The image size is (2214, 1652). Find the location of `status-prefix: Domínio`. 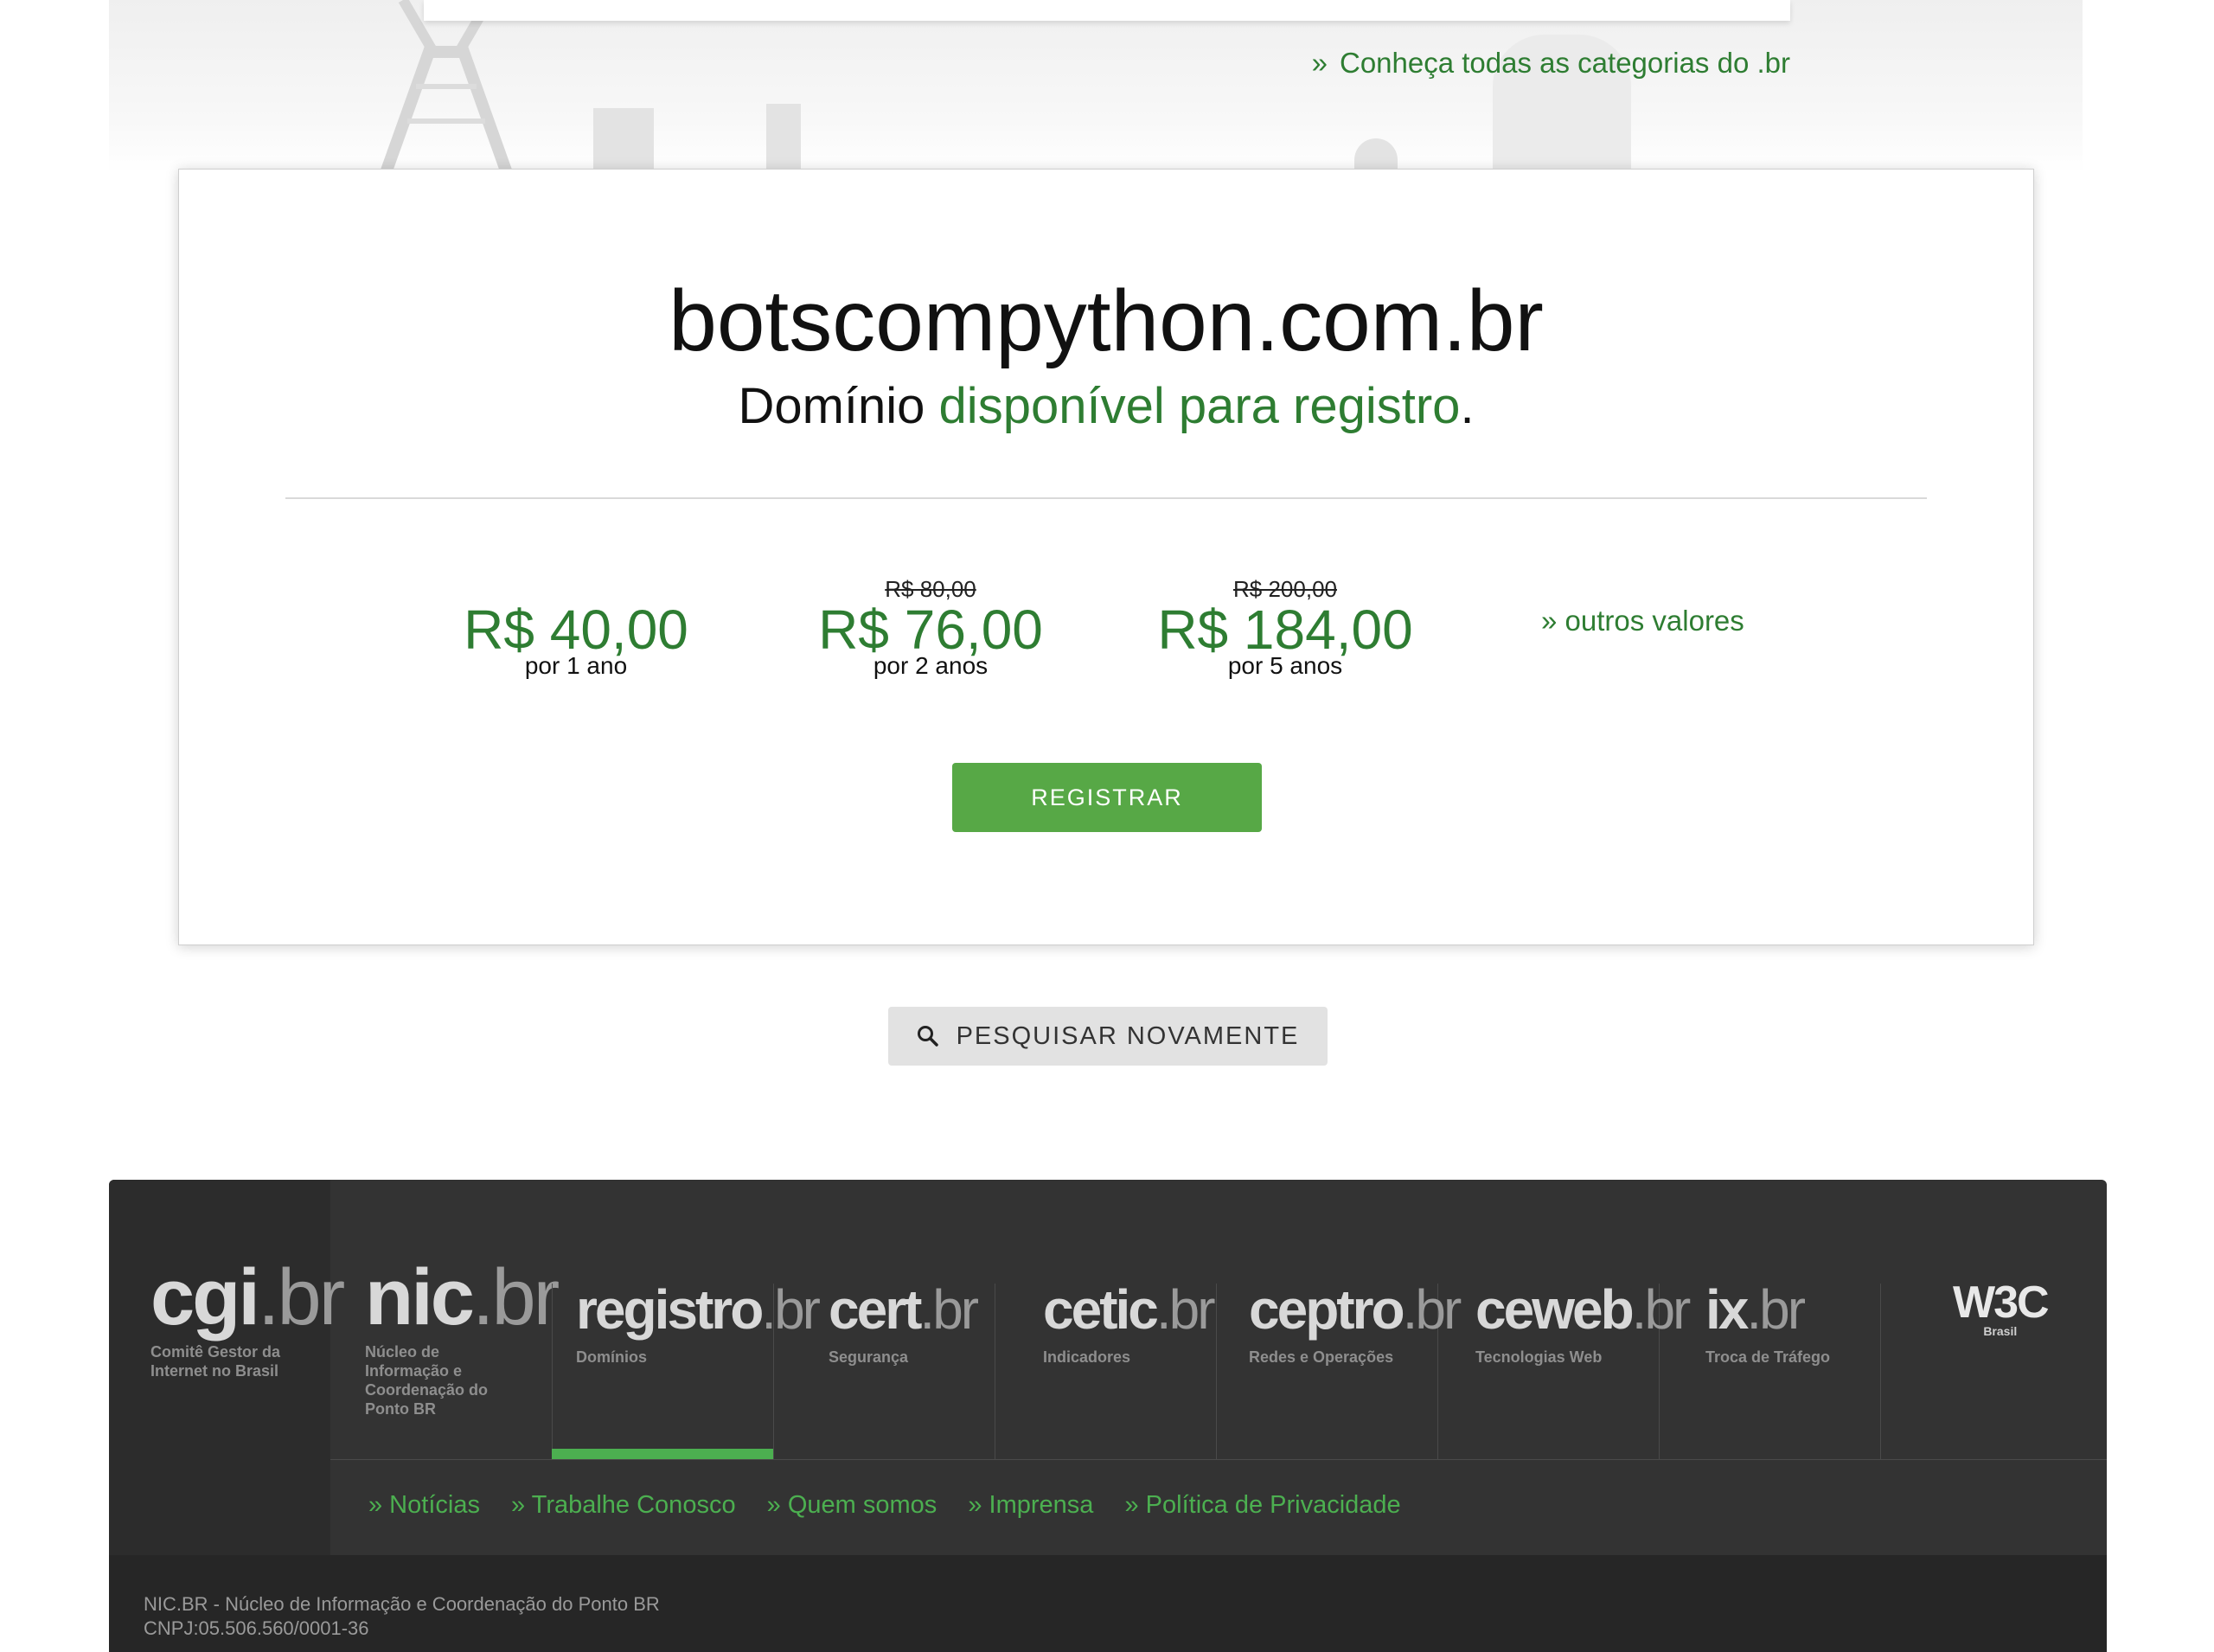

status-prefix: Domínio is located at coordinates (831, 406).